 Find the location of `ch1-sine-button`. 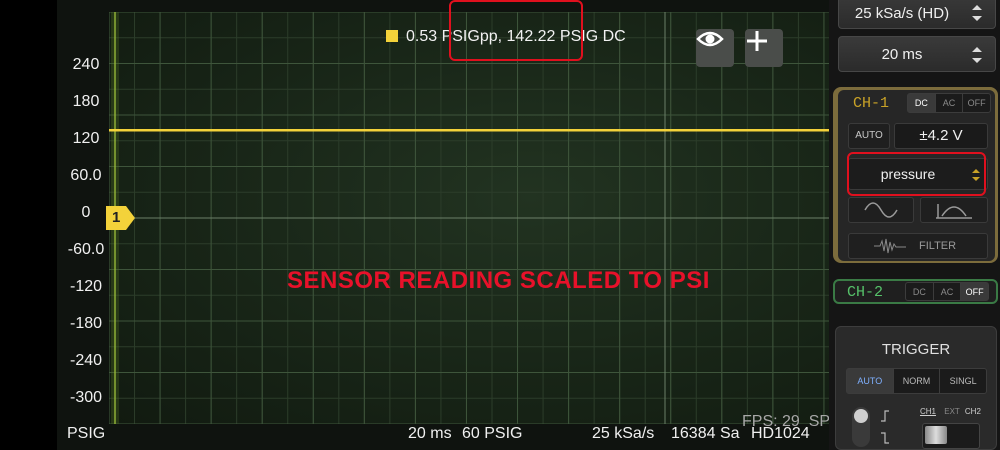

ch1-sine-button is located at coordinates (881, 210).